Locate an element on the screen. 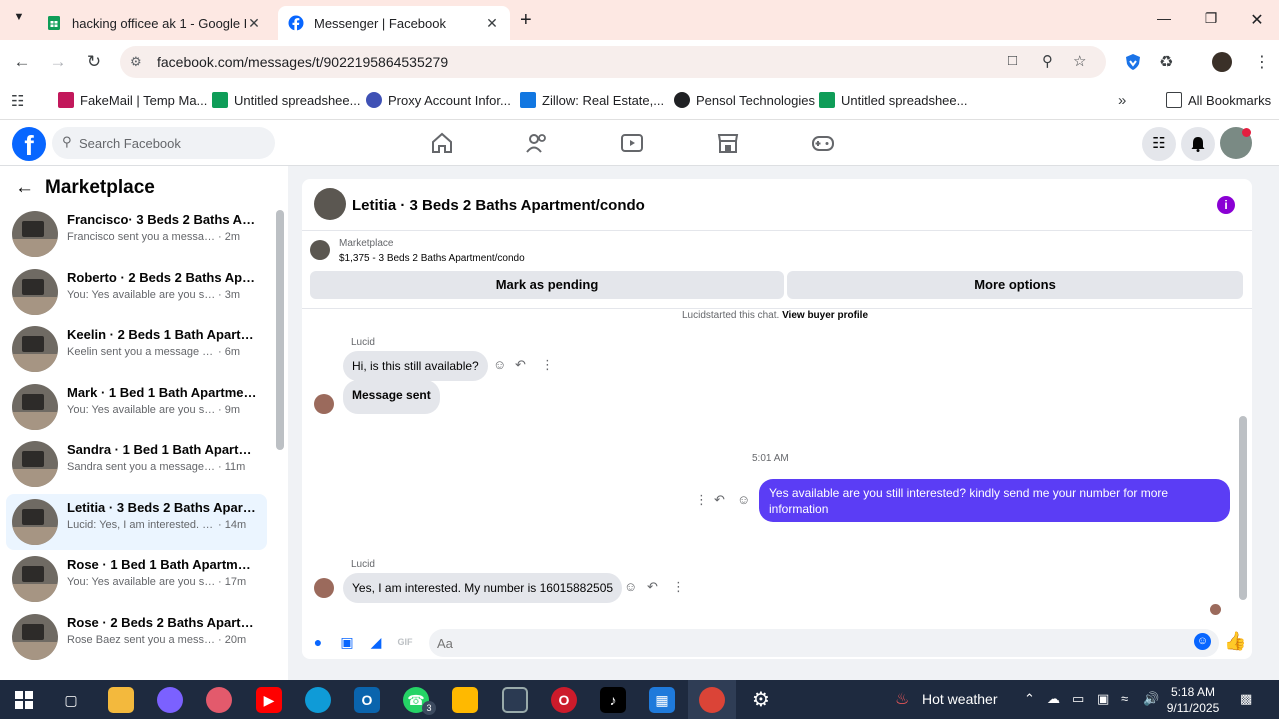 This screenshot has height=719, width=1279. shield-extension-icon is located at coordinates (1133, 62).